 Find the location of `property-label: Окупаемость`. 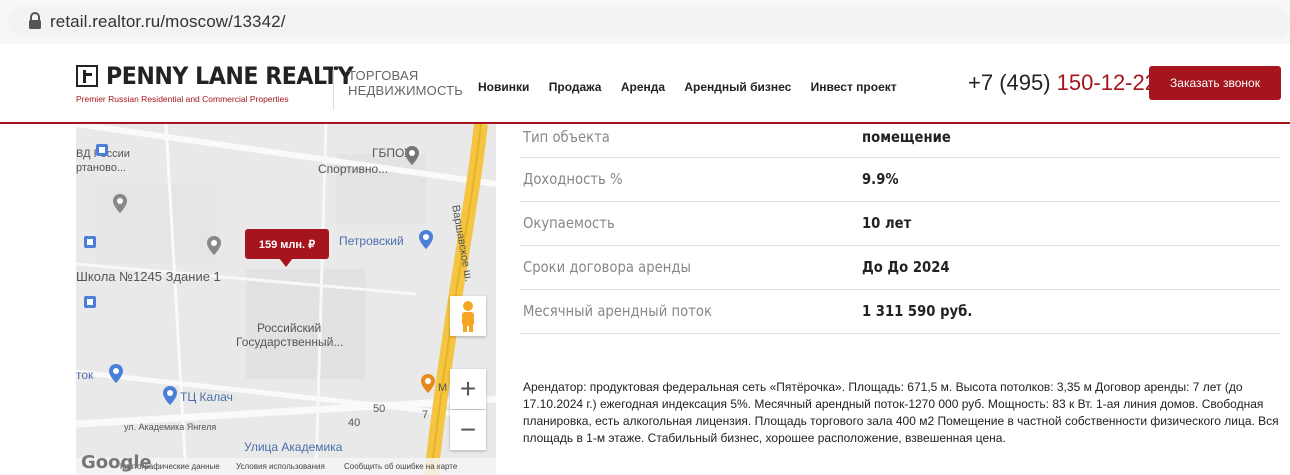

property-label: Окупаемость is located at coordinates (569, 223).